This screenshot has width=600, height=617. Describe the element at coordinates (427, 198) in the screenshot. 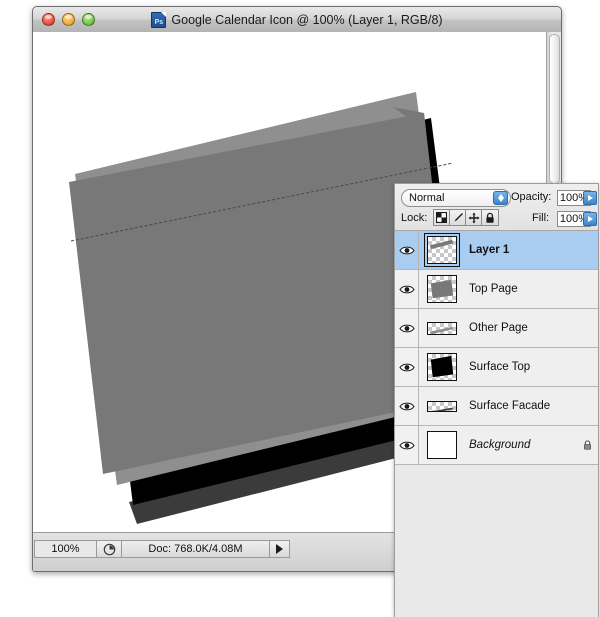

I see `blend-mode-value: Normal` at that location.